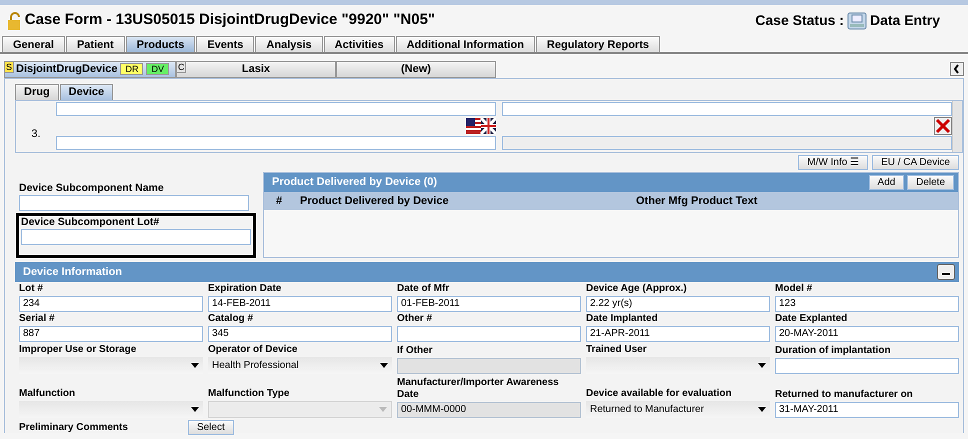 The image size is (968, 439). I want to click on button: EU / CA Device, so click(915, 162).